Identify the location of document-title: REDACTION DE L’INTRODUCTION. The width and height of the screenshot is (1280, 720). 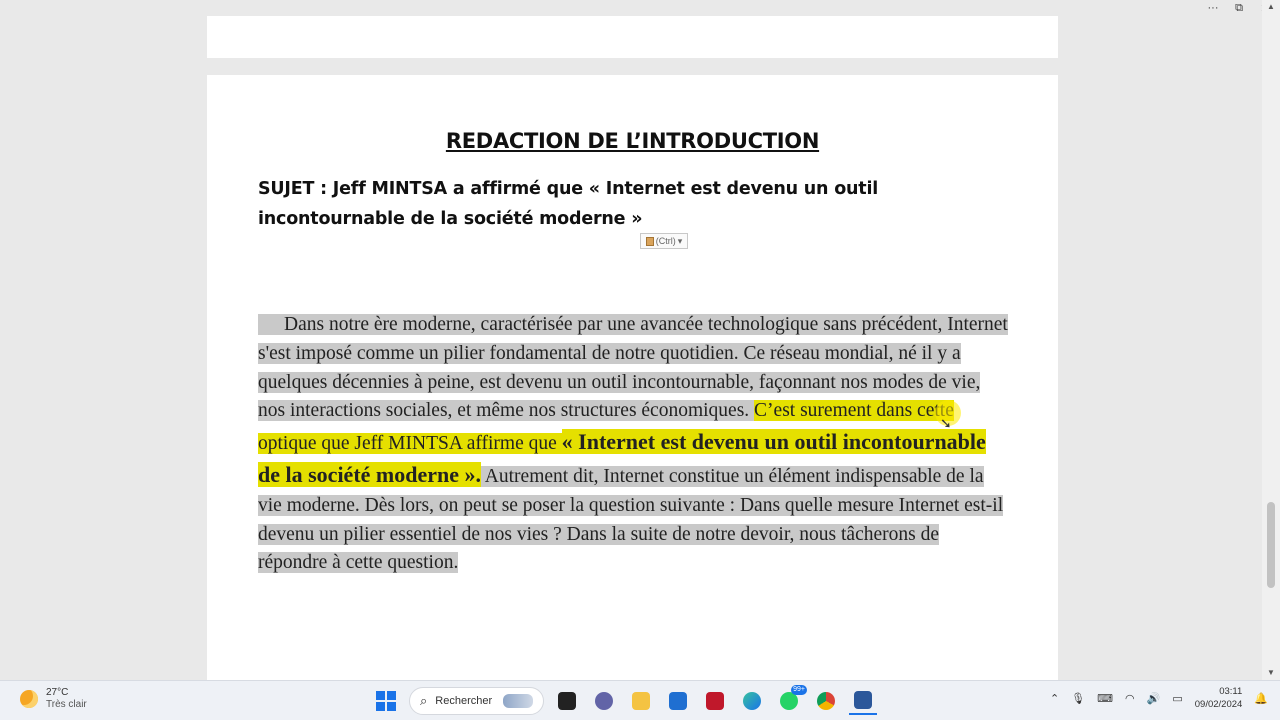
(632, 141).